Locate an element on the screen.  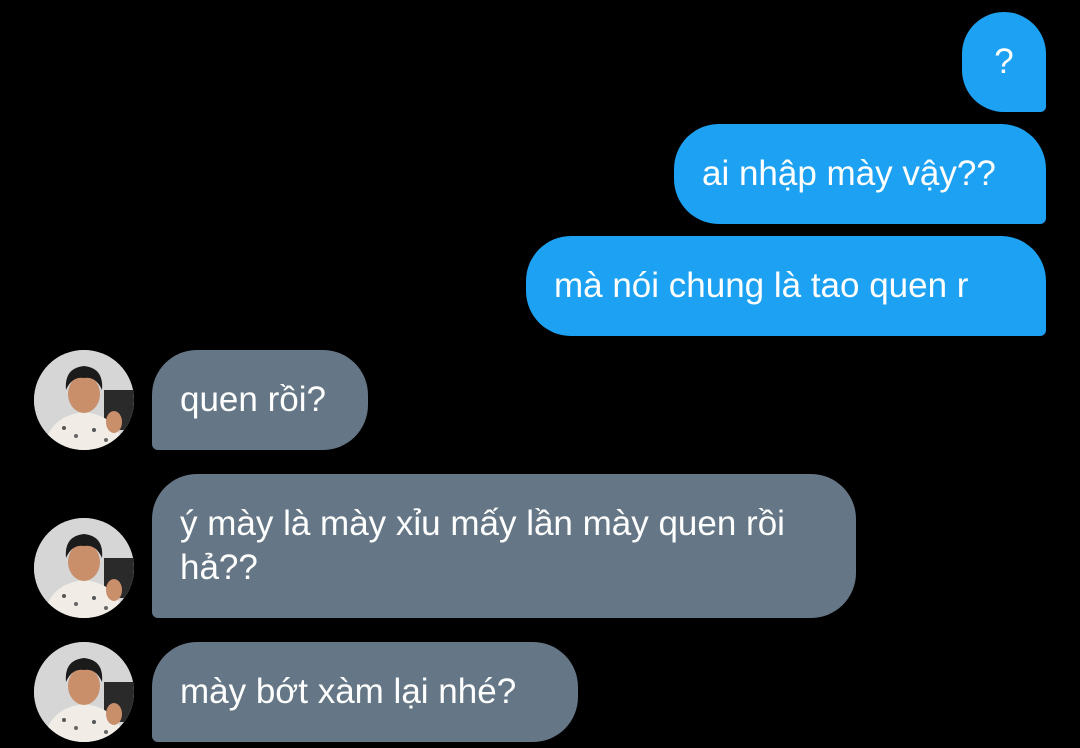
received-message-bubble: quen rồi? is located at coordinates (260, 400).